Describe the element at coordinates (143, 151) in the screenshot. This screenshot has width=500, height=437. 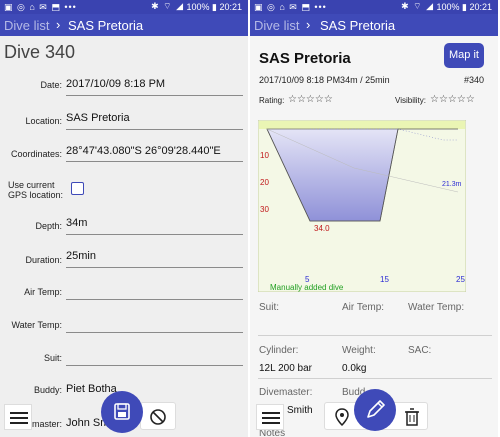
I see `coordinates-field: 28°47'43.080"S 26°09'28.440"E` at that location.